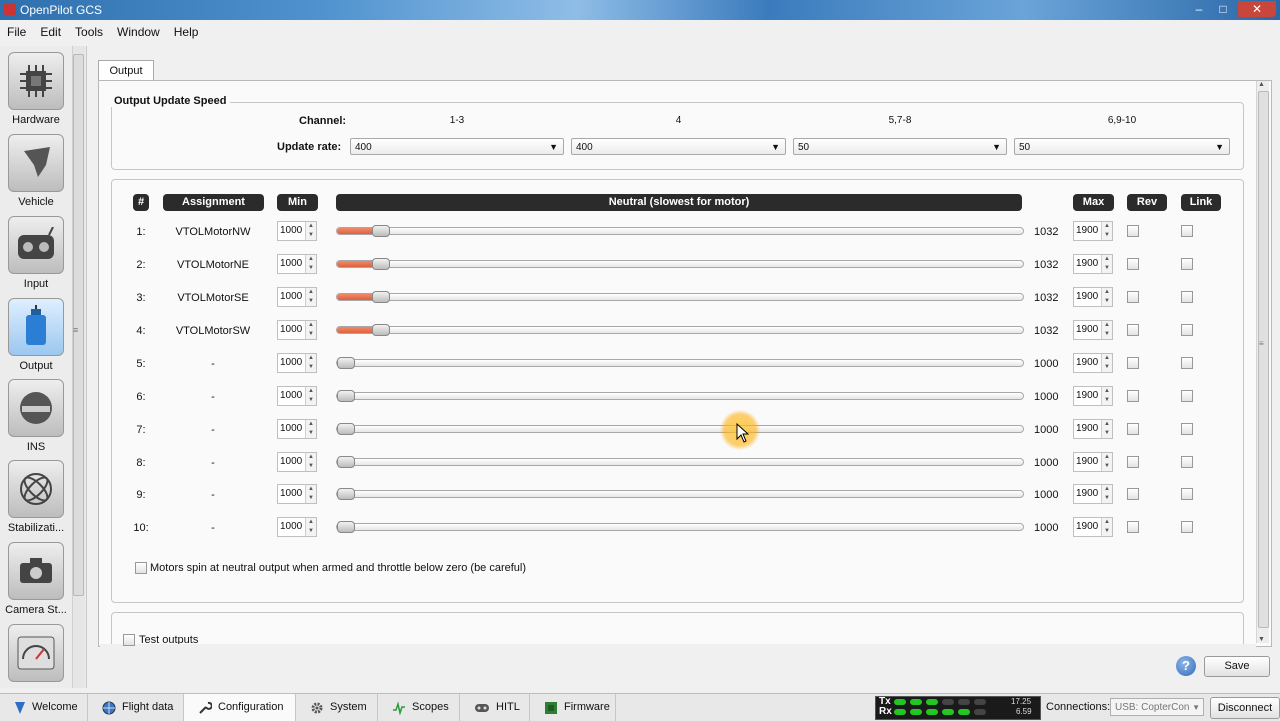 Image resolution: width=1280 pixels, height=721 pixels. I want to click on tab-hitl: HITL, so click(495, 707).